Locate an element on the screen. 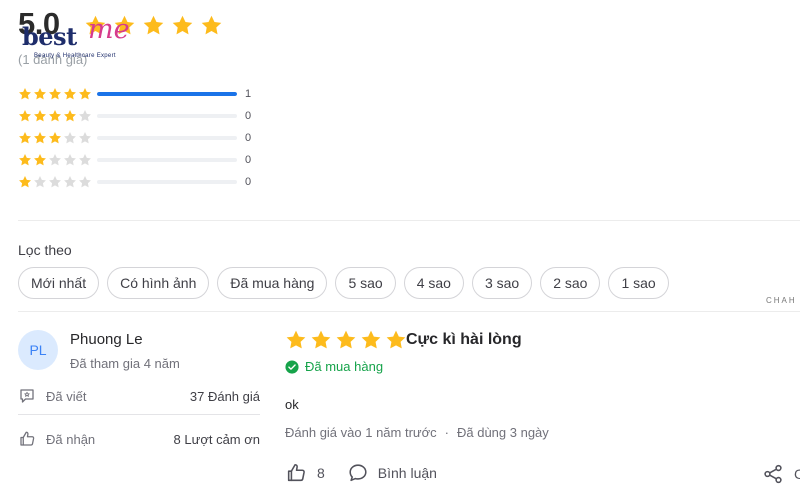 This screenshot has height=500, width=800. distribution-row-5-star: 1 is located at coordinates (134, 94).